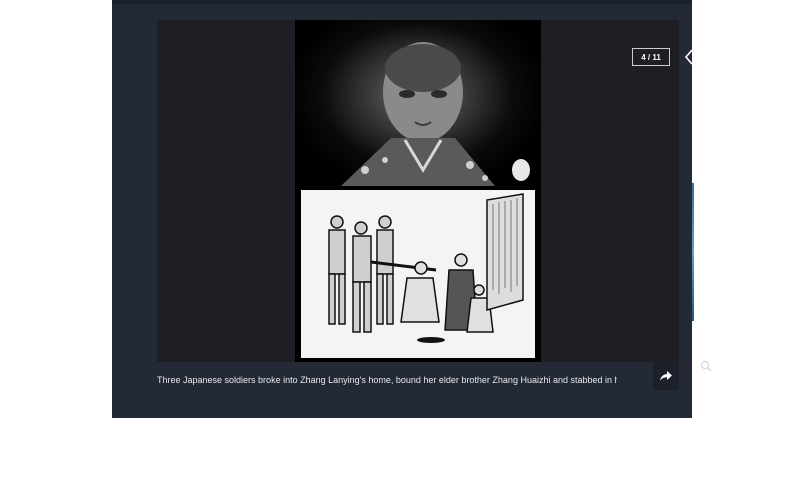  Describe the element at coordinates (402, 2) in the screenshot. I see `gallery-top-bar` at that location.